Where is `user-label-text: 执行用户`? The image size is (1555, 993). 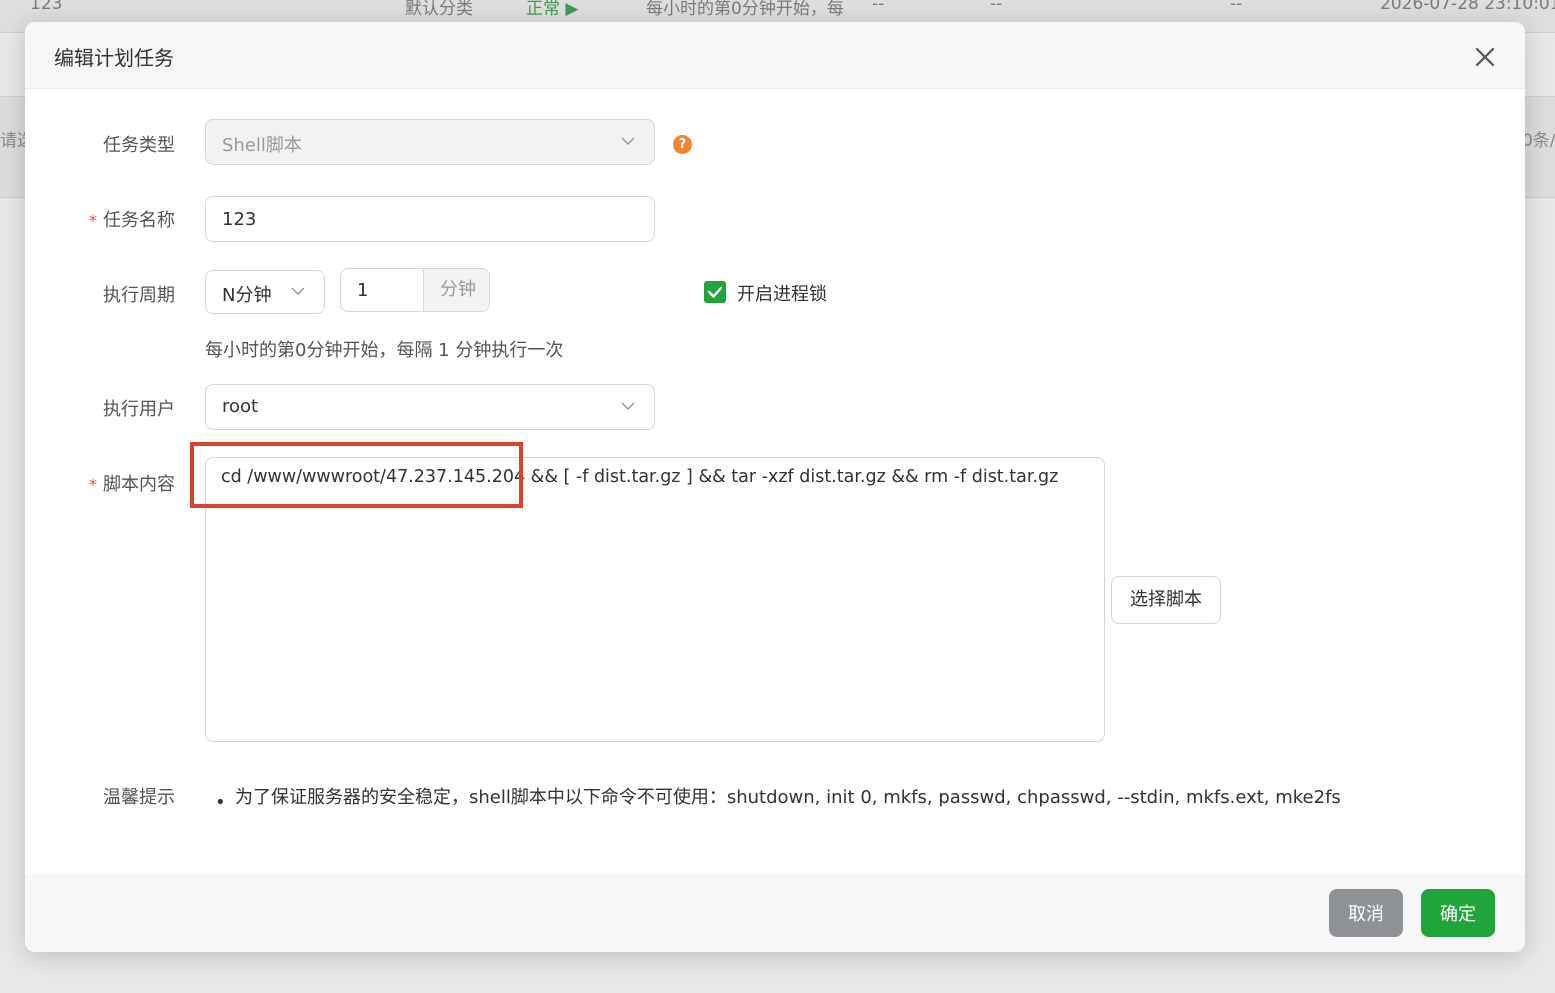
user-label-text: 执行用户 is located at coordinates (139, 409).